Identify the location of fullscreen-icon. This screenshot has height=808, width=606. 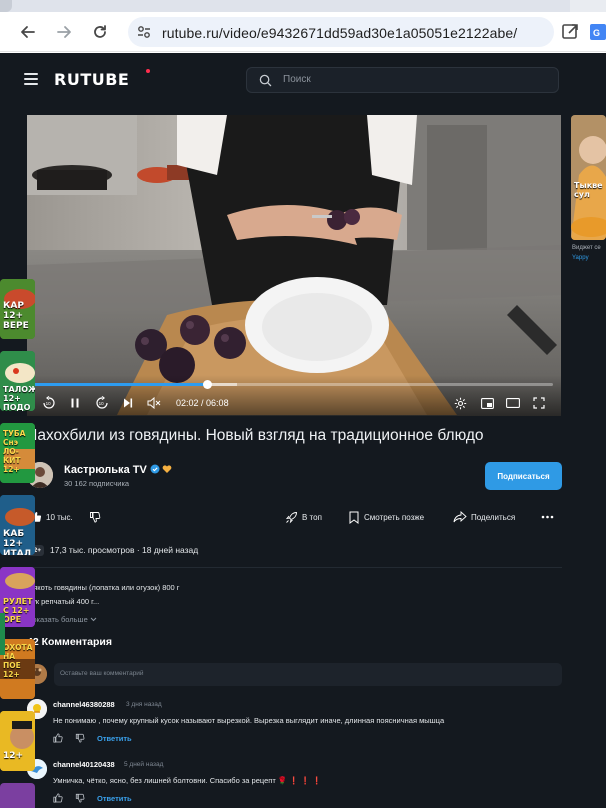
(539, 403).